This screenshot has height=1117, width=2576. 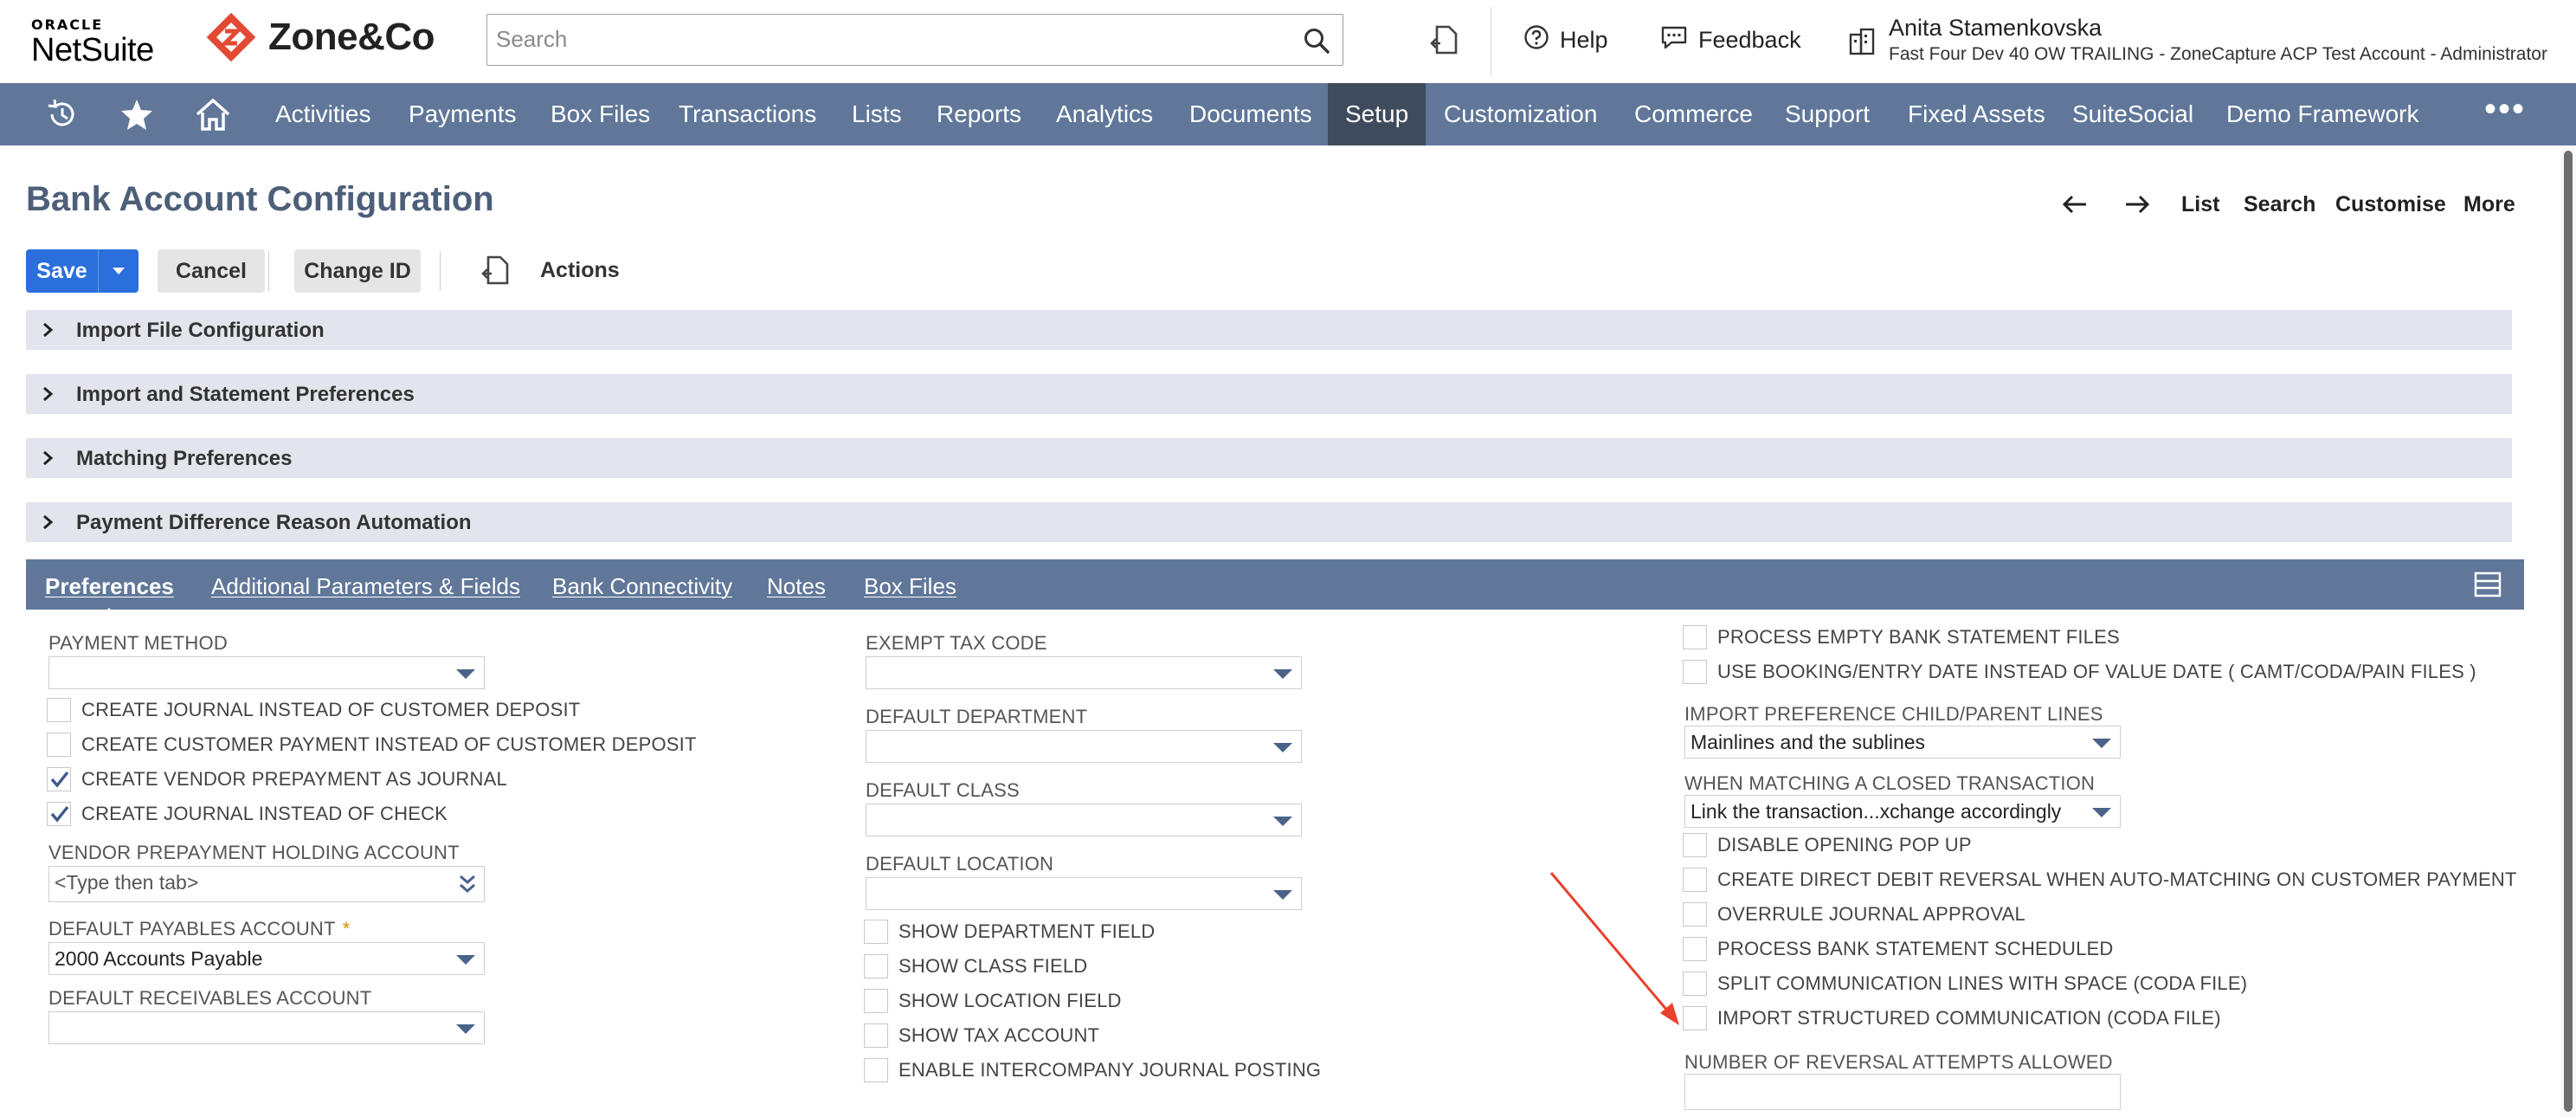 What do you see at coordinates (2489, 204) in the screenshot?
I see `more-link: More` at bounding box center [2489, 204].